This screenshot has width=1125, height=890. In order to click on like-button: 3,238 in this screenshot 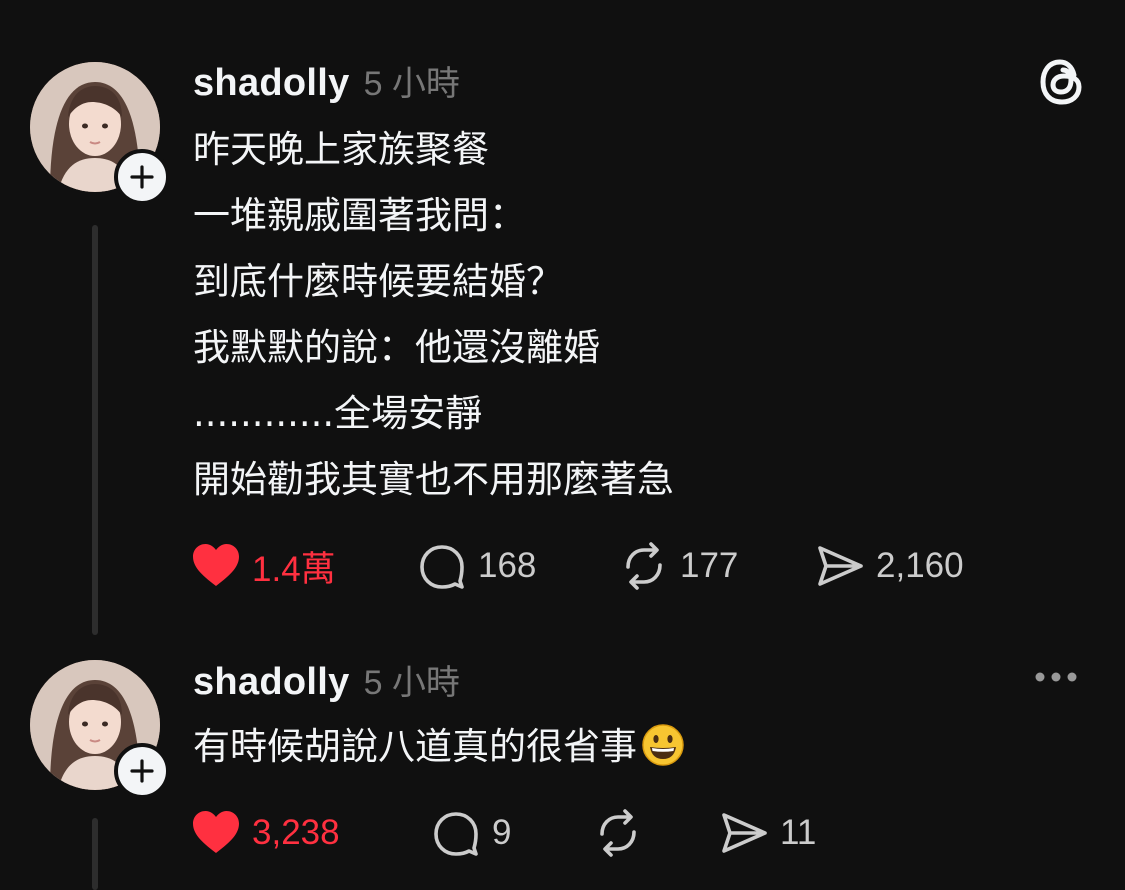, I will do `click(265, 833)`.